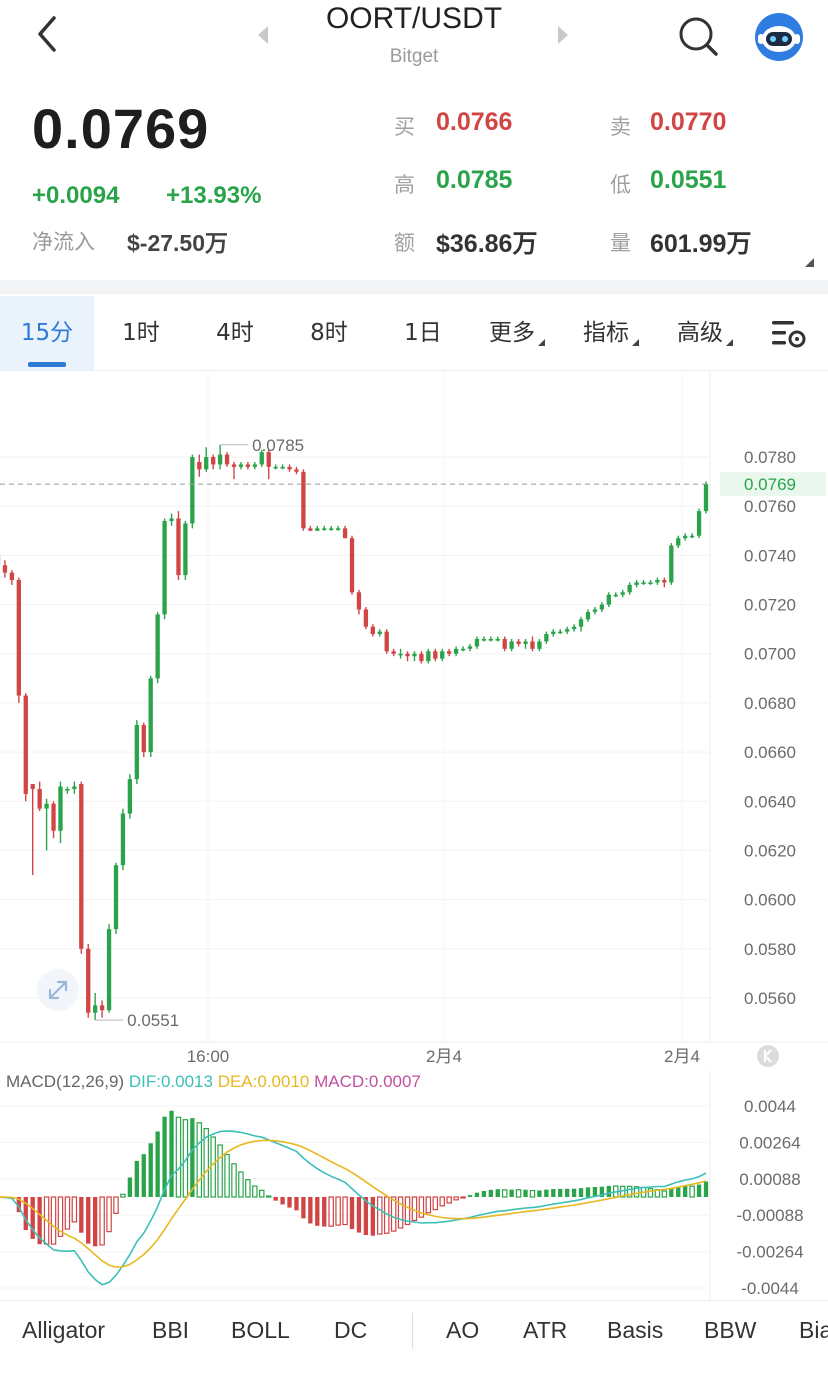 The height and width of the screenshot is (1394, 828). I want to click on macd-title: MACD(12,26,9), so click(65, 1081).